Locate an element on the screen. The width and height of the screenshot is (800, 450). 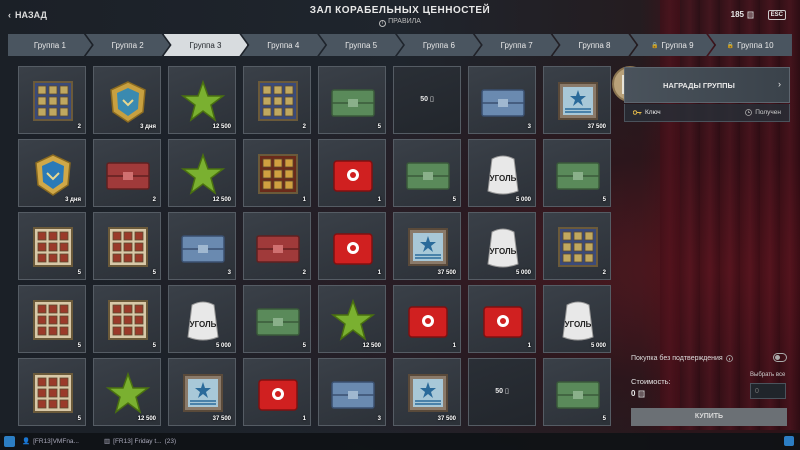
tab-group-7: Группа 7 is located at coordinates (517, 45).